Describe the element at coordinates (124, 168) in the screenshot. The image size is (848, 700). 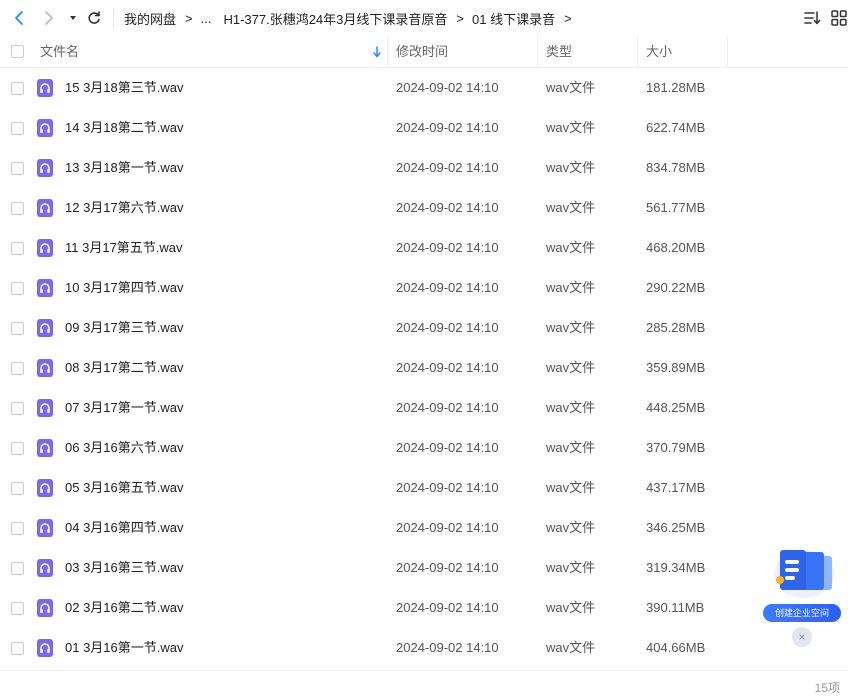
I see `file-name: 13 3月18第一节.wav` at that location.